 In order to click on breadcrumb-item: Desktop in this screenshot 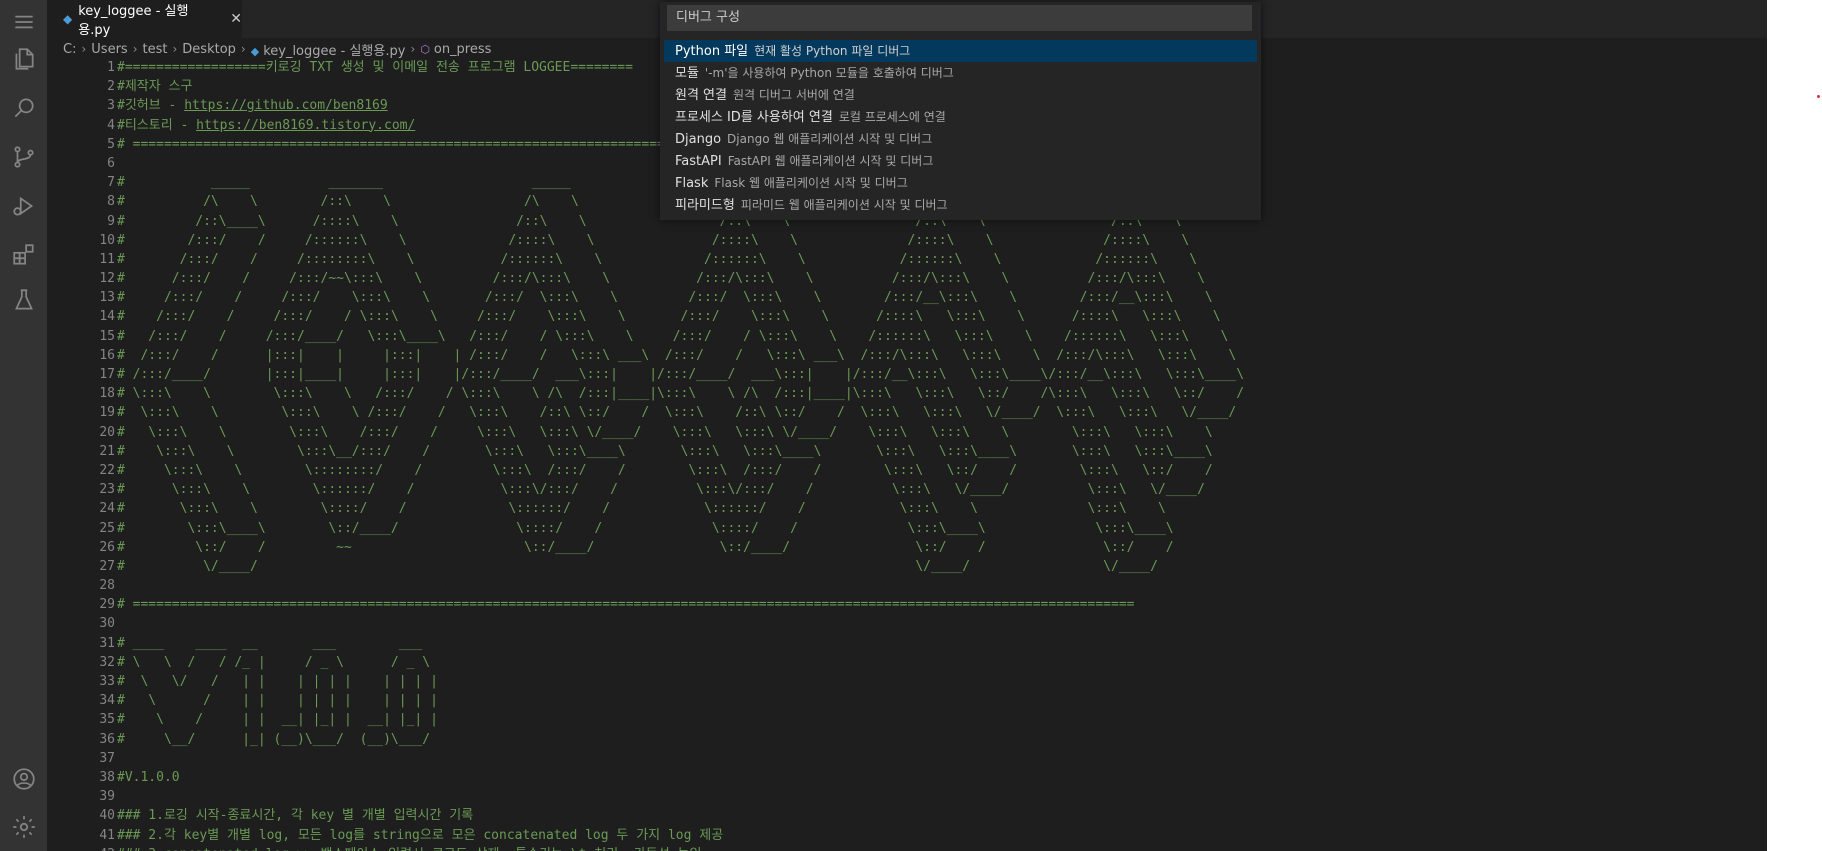, I will do `click(209, 49)`.